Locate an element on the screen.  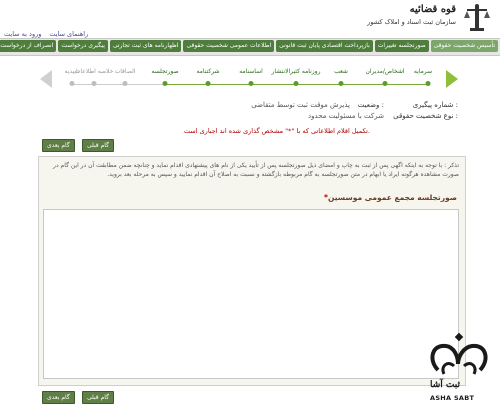
step-label: اساسنامه is located at coordinates (251, 71).